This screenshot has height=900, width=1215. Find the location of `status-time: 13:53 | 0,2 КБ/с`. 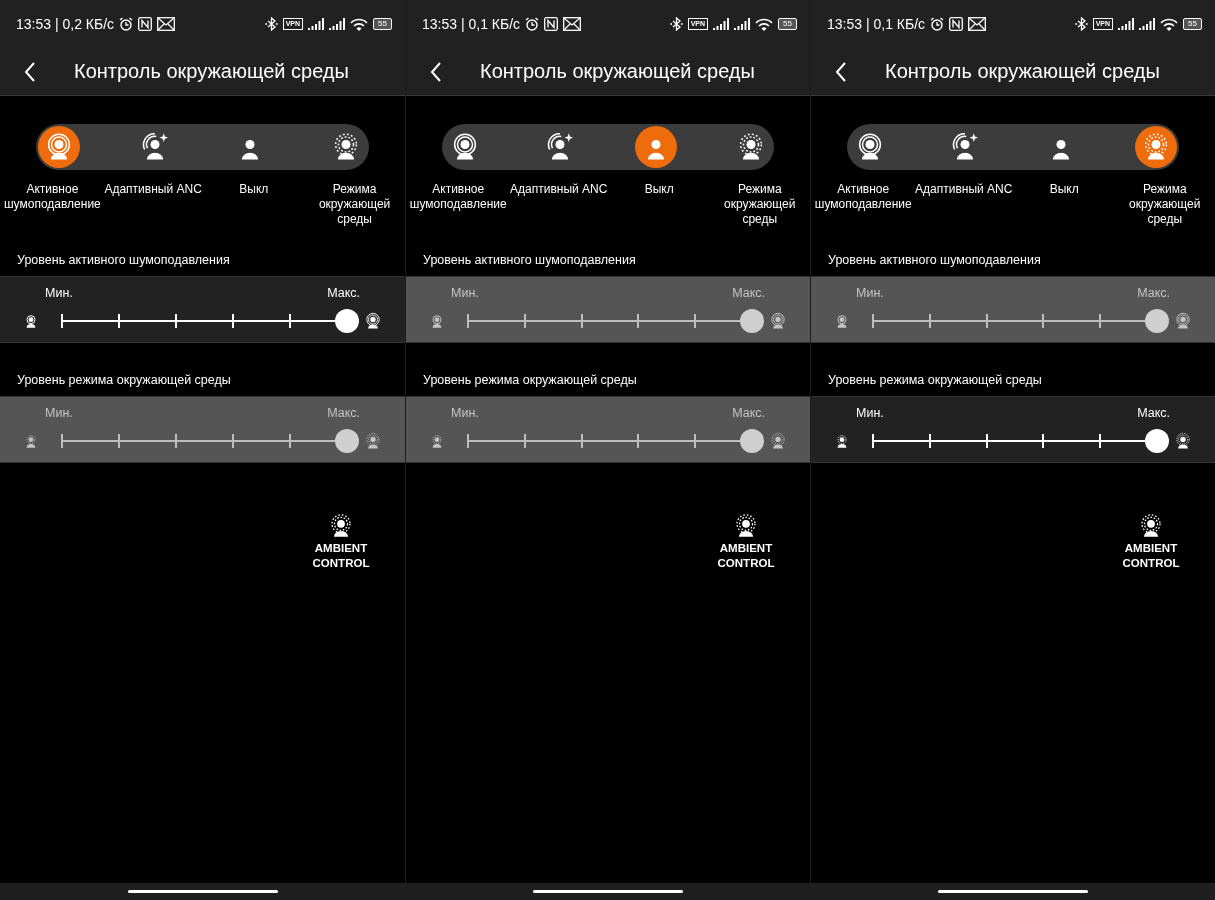

status-time: 13:53 | 0,2 КБ/с is located at coordinates (65, 24).